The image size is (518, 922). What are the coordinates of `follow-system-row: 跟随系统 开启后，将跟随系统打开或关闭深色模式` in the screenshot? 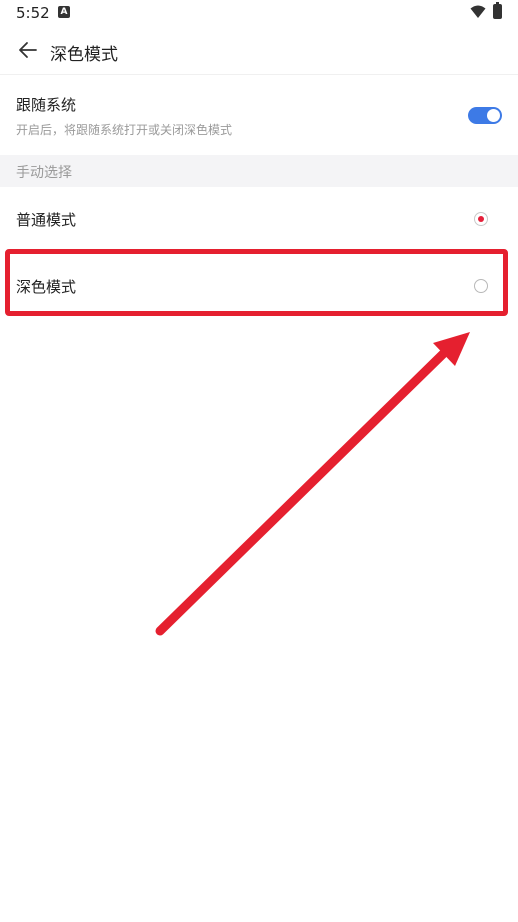 It's located at (259, 117).